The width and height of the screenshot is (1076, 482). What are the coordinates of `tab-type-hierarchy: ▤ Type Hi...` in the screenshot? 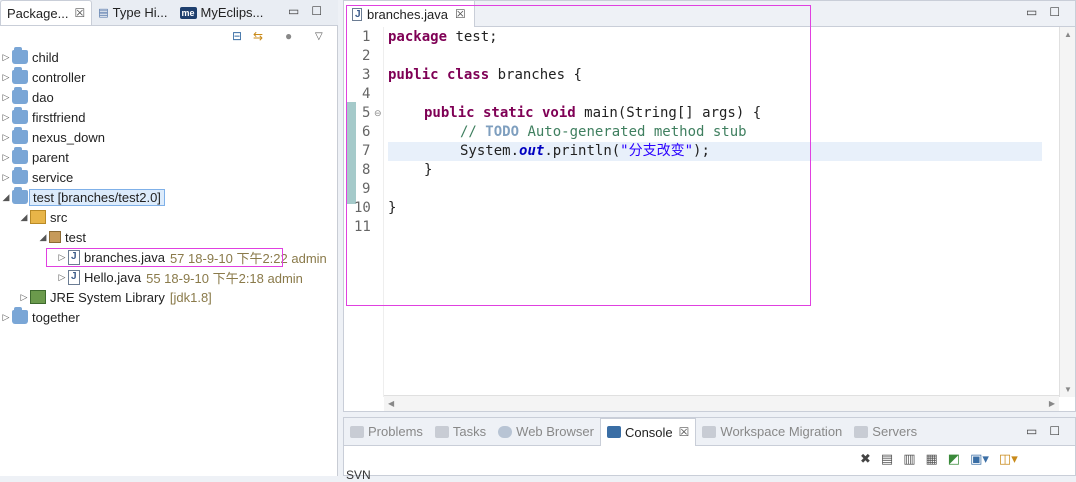 It's located at (132, 12).